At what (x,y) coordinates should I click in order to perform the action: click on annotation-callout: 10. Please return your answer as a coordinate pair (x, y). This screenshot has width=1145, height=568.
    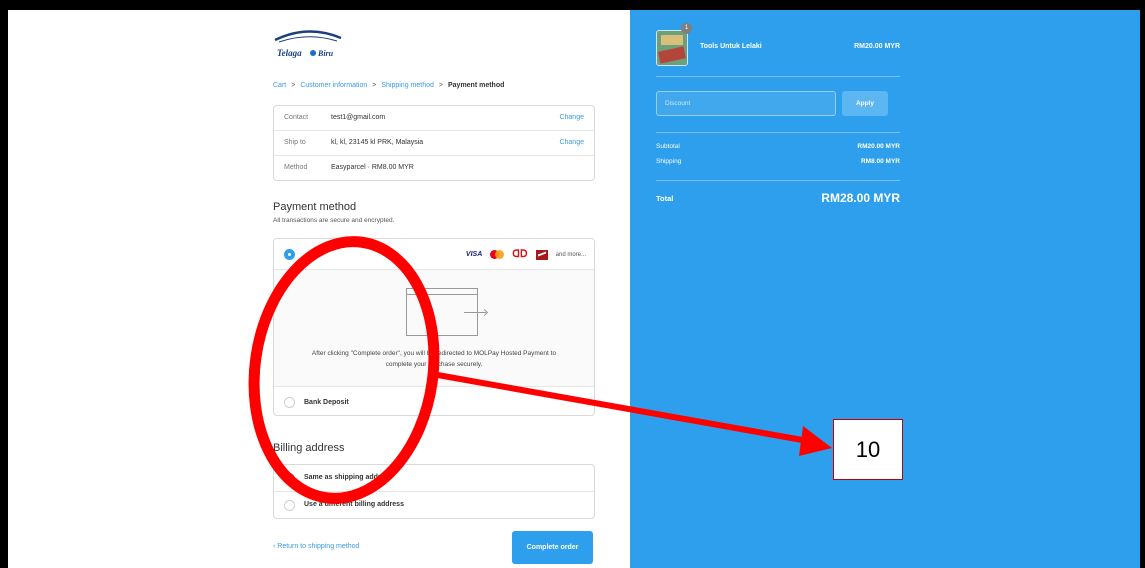
    Looking at the image, I should click on (868, 449).